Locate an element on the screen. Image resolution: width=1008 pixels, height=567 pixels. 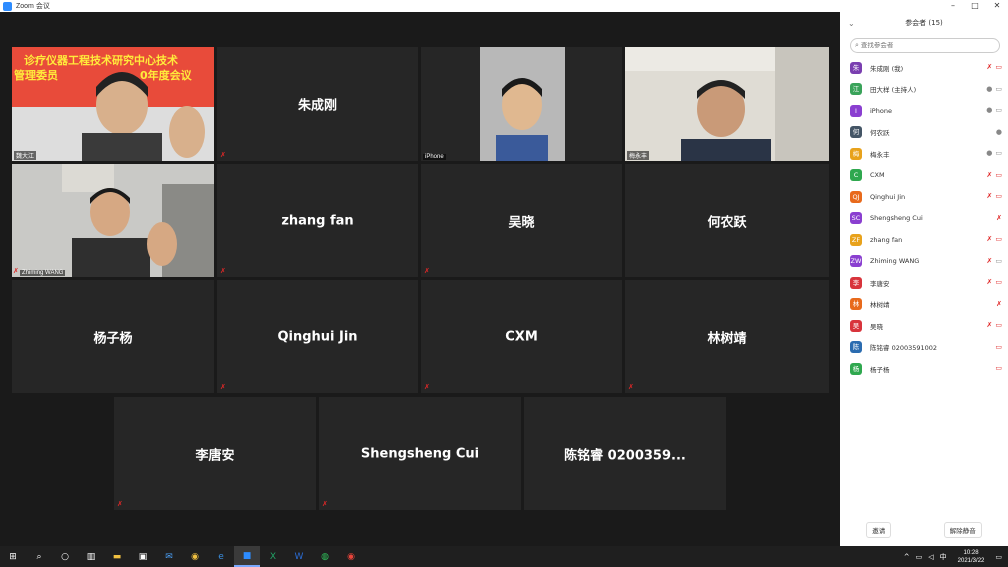
video-tile: Qinghui Jin ✗ is located at coordinates (317, 336).